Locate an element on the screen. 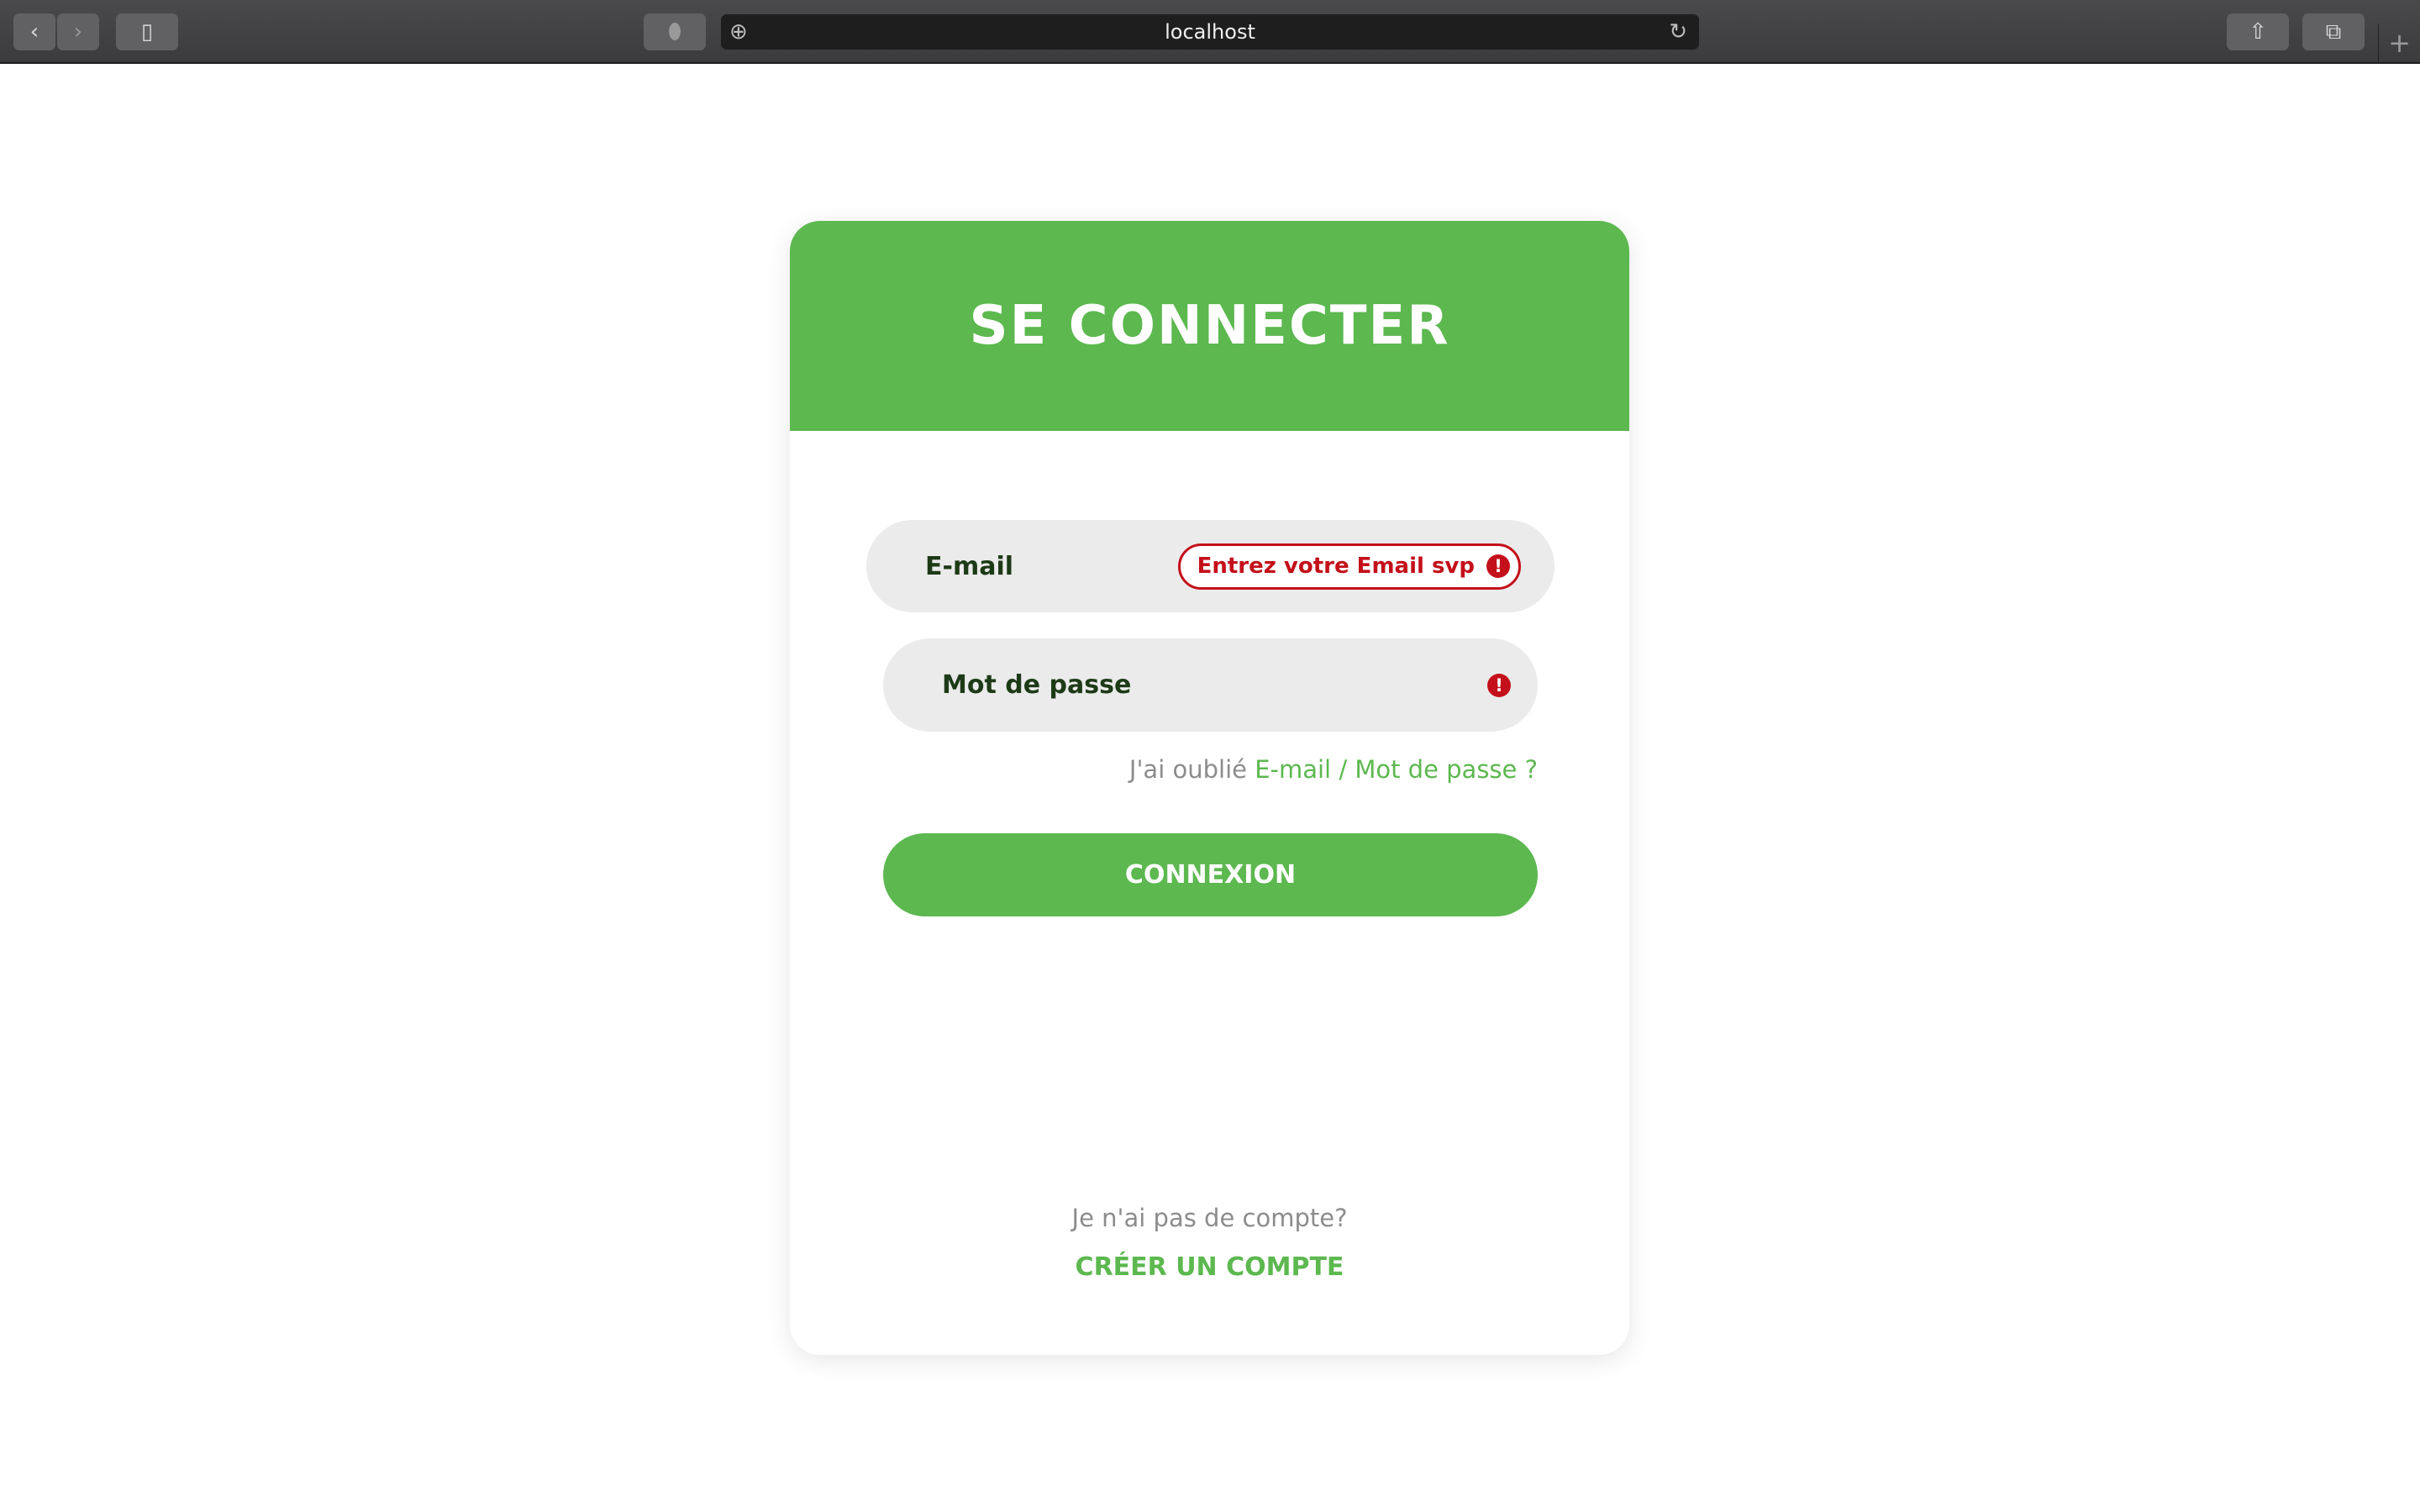 This screenshot has width=2420, height=1512. forgot-link: E-mail / Mot de passe ? is located at coordinates (1396, 769).